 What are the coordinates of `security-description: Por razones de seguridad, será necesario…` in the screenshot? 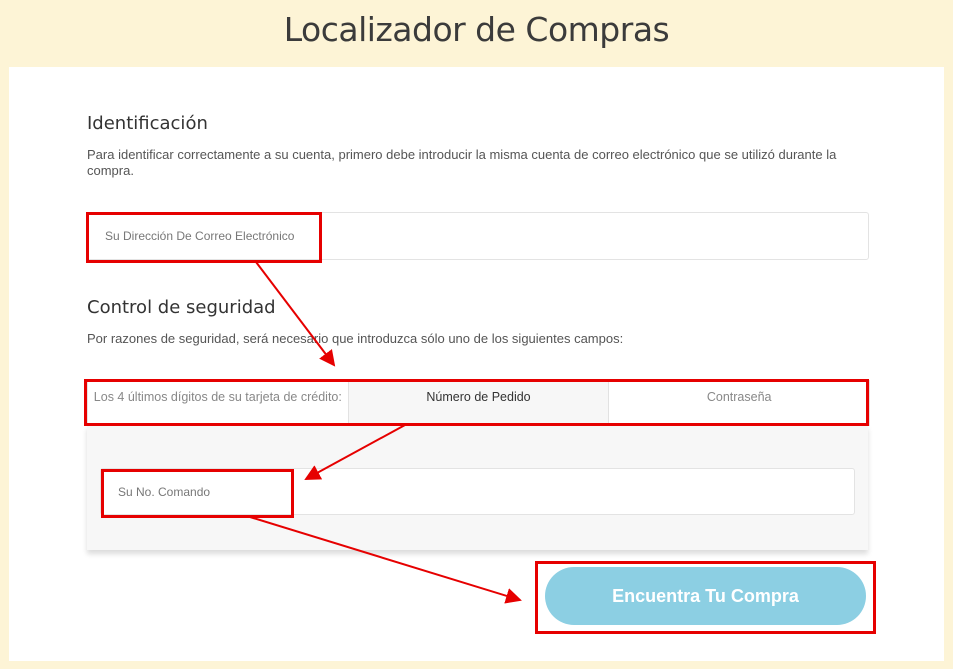 It's located at (355, 338).